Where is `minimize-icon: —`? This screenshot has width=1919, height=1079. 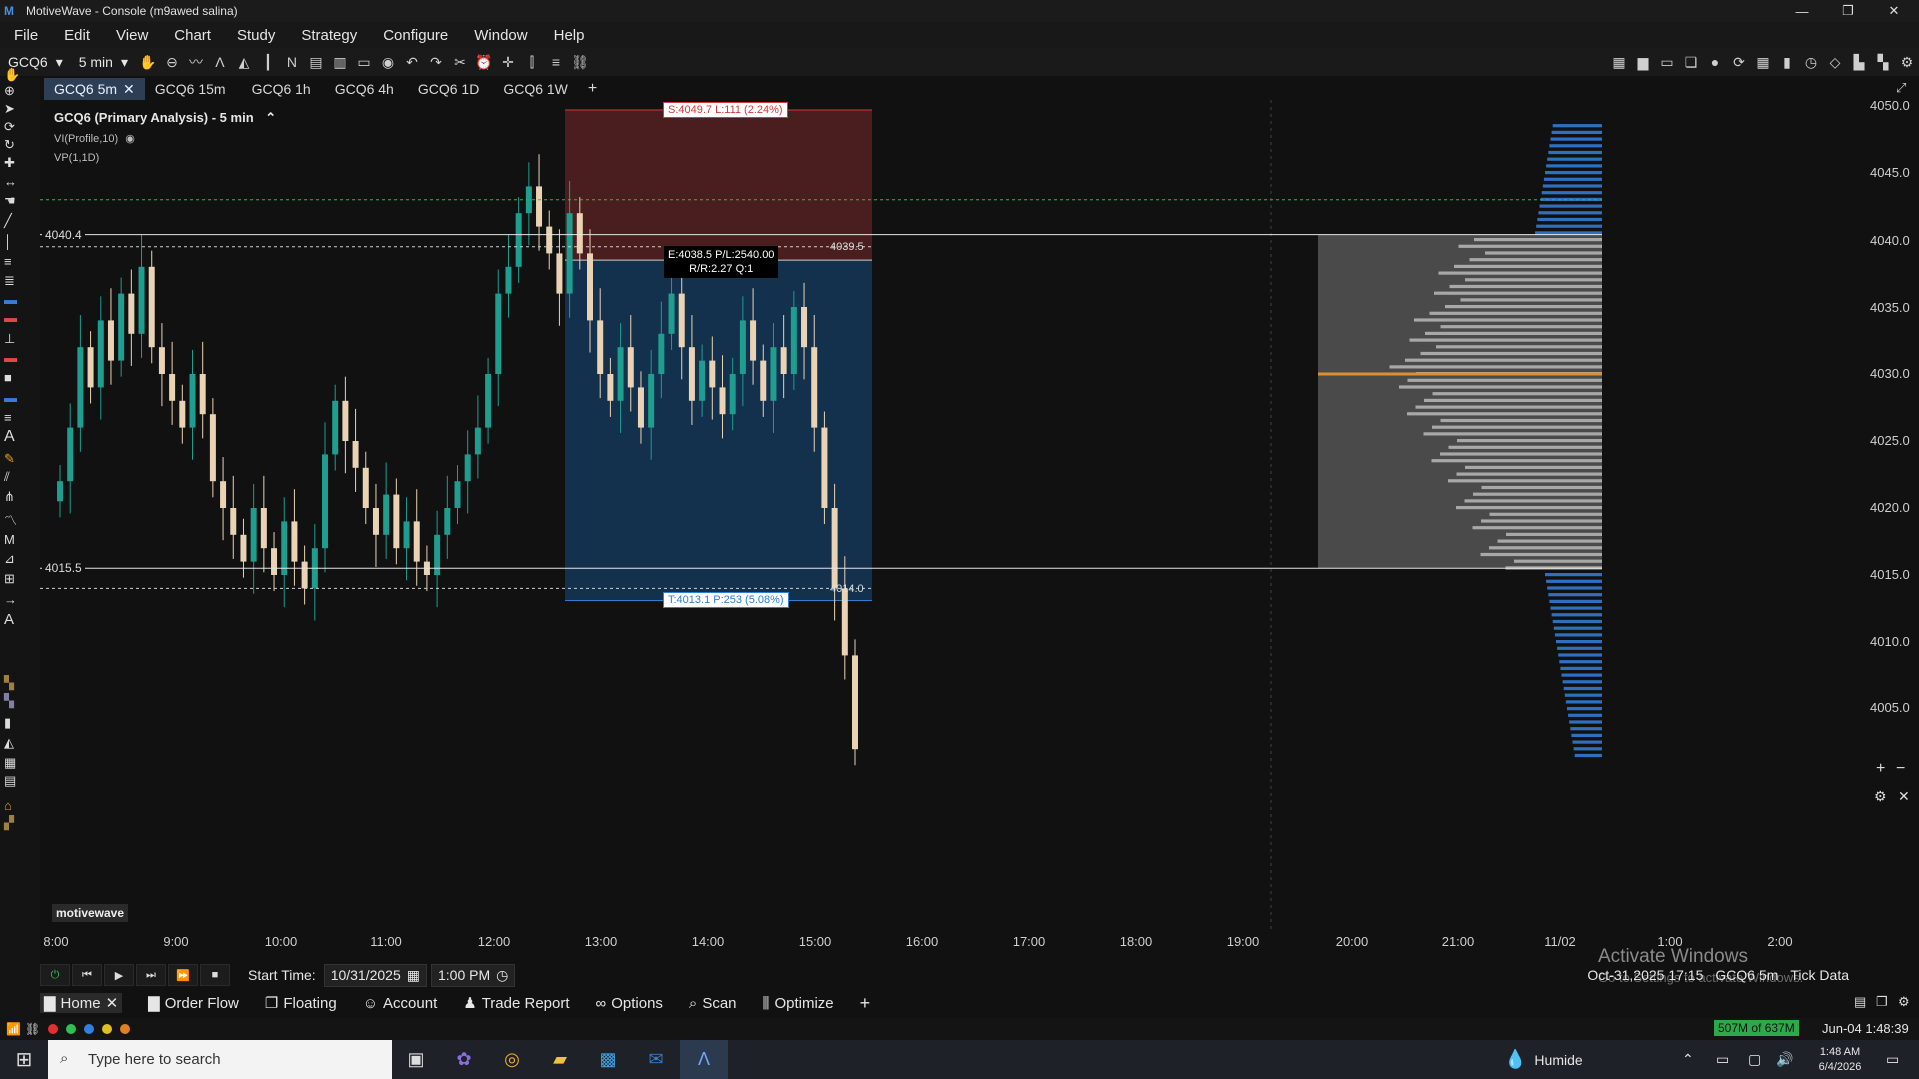 minimize-icon: — is located at coordinates (1802, 11).